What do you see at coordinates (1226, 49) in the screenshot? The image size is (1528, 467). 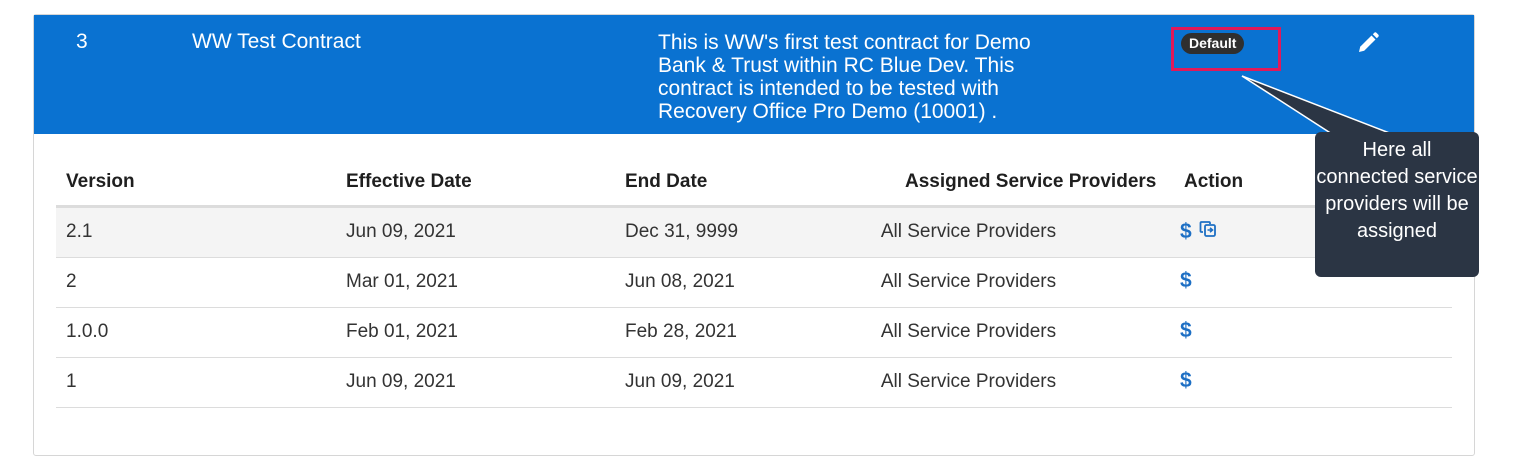 I see `badge-highlight-box` at bounding box center [1226, 49].